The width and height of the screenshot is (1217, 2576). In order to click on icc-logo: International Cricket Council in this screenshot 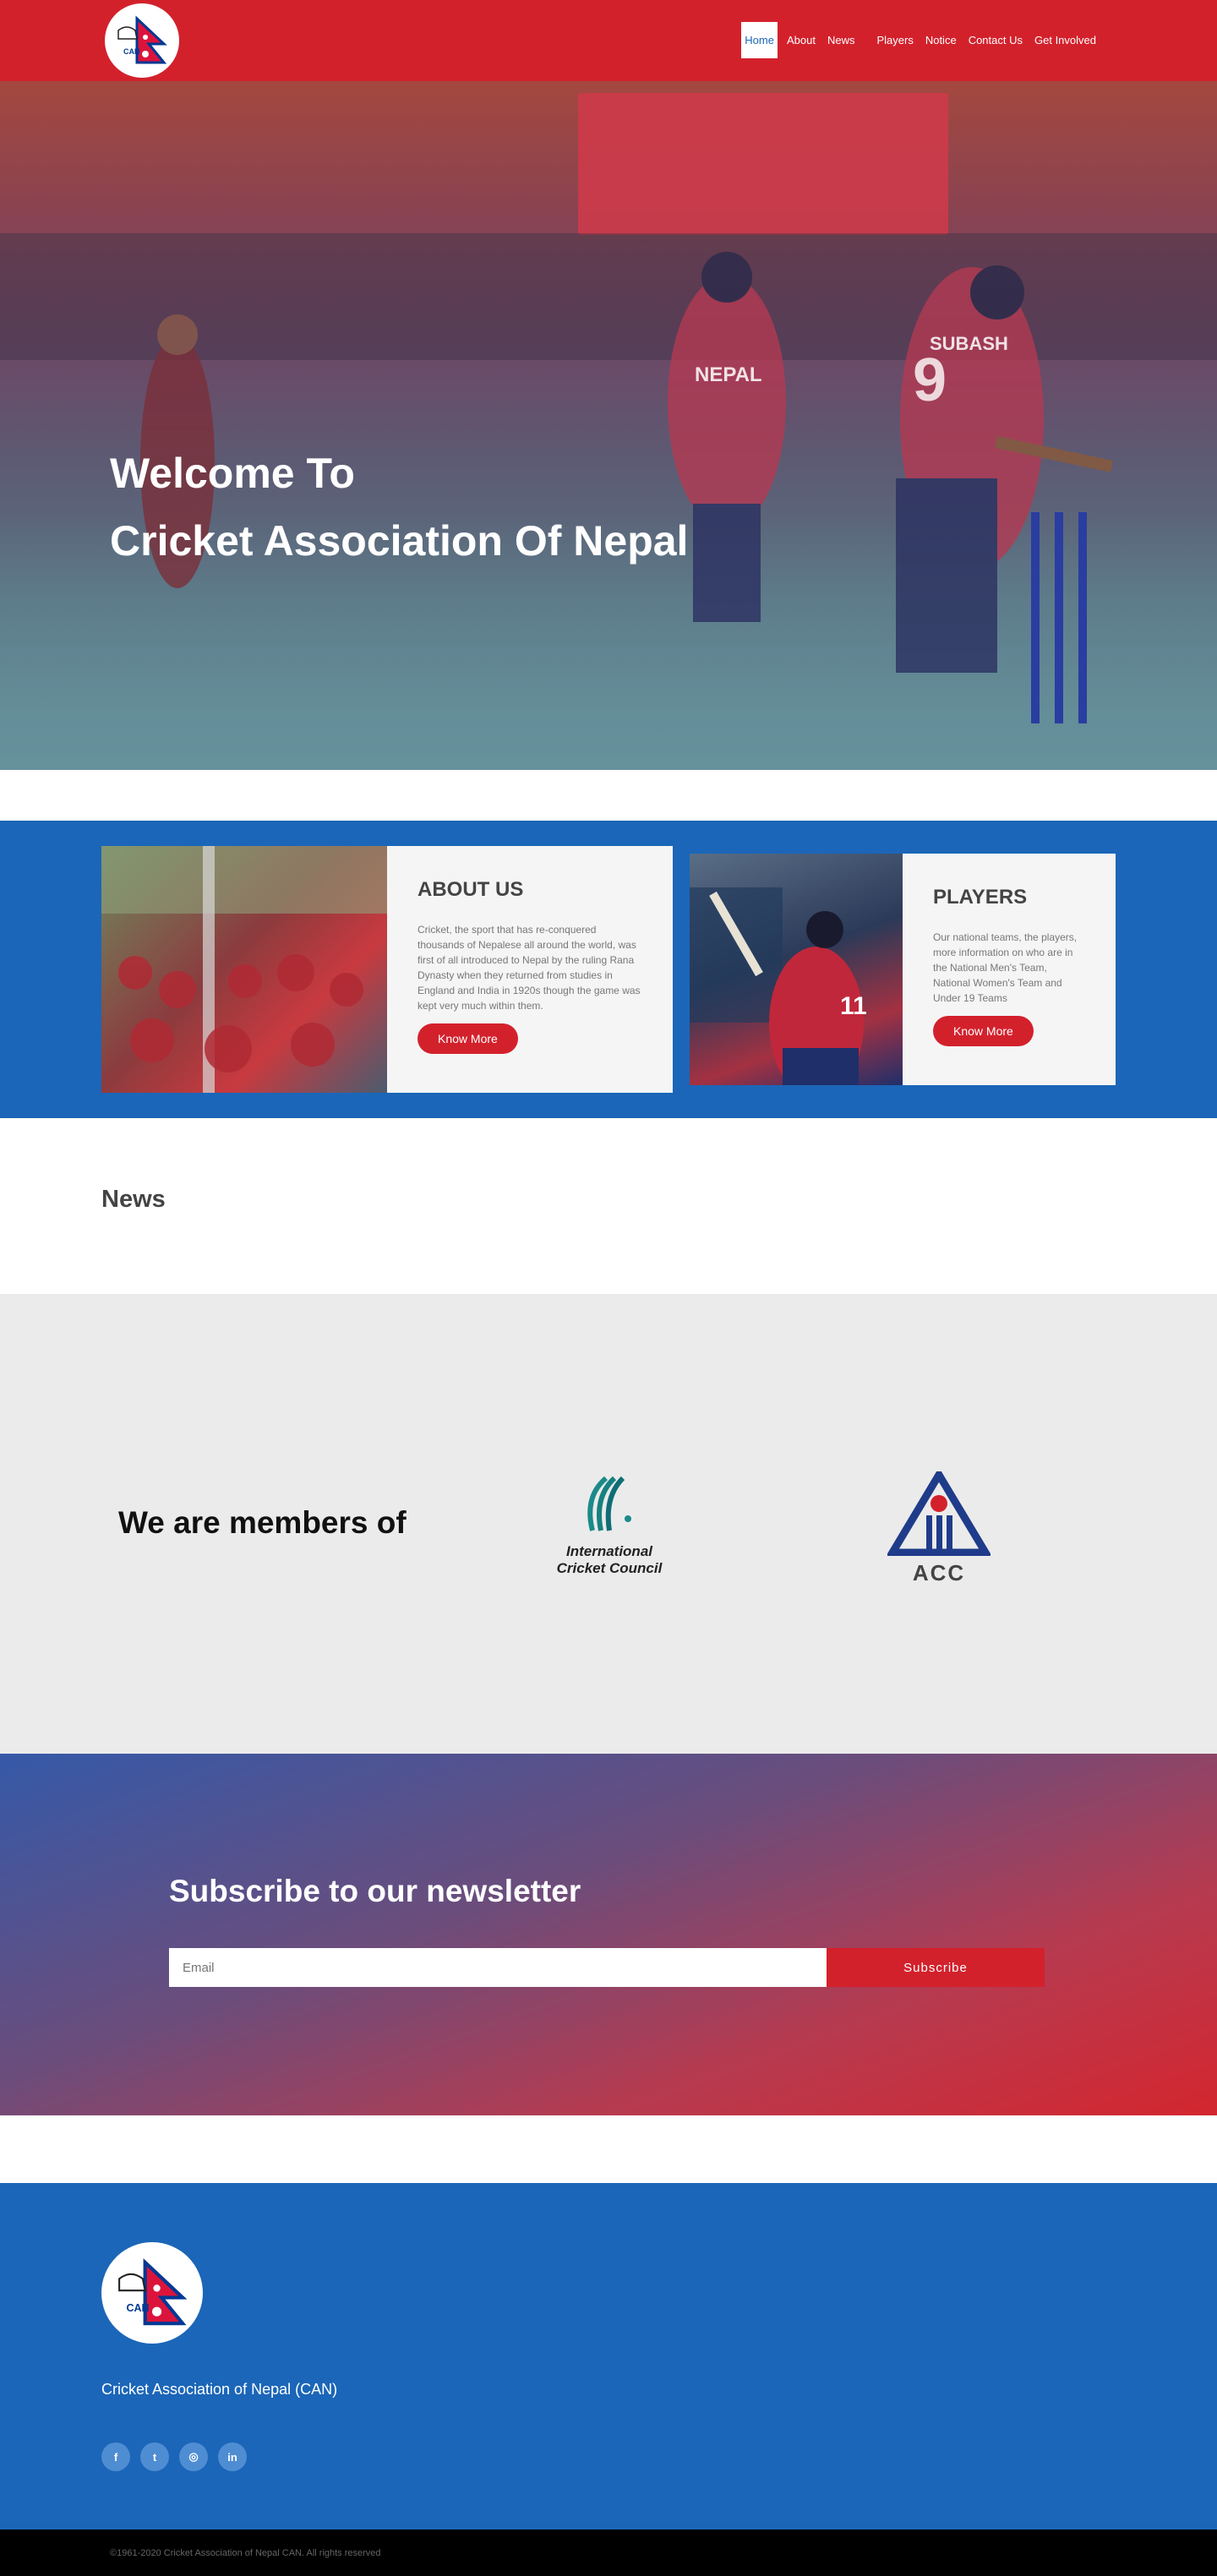, I will do `click(609, 1524)`.